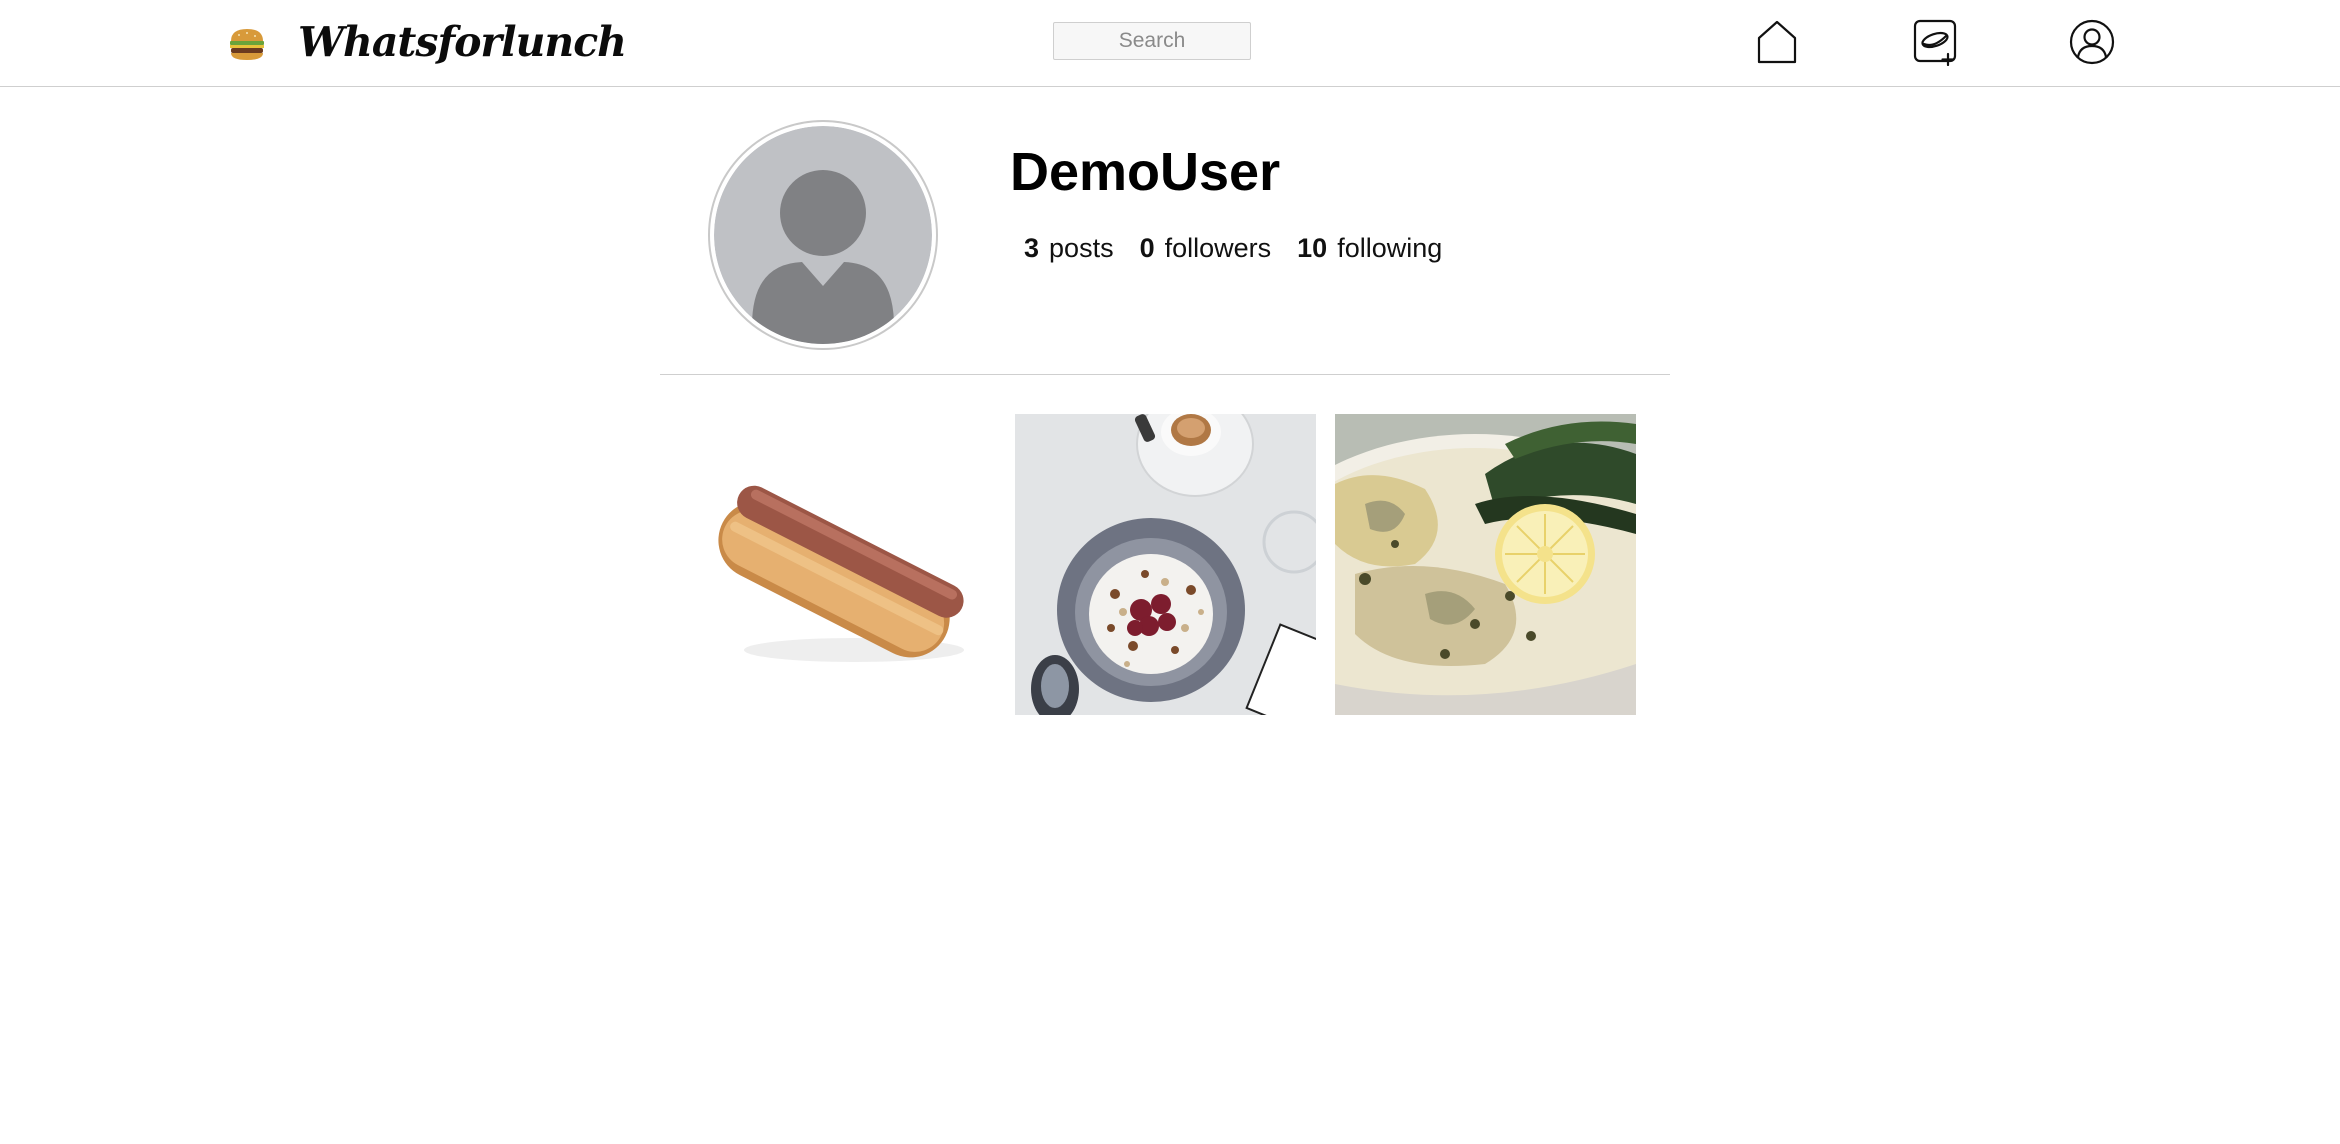 The height and width of the screenshot is (1144, 2340). I want to click on posts-stat: 3 posts, so click(1069, 248).